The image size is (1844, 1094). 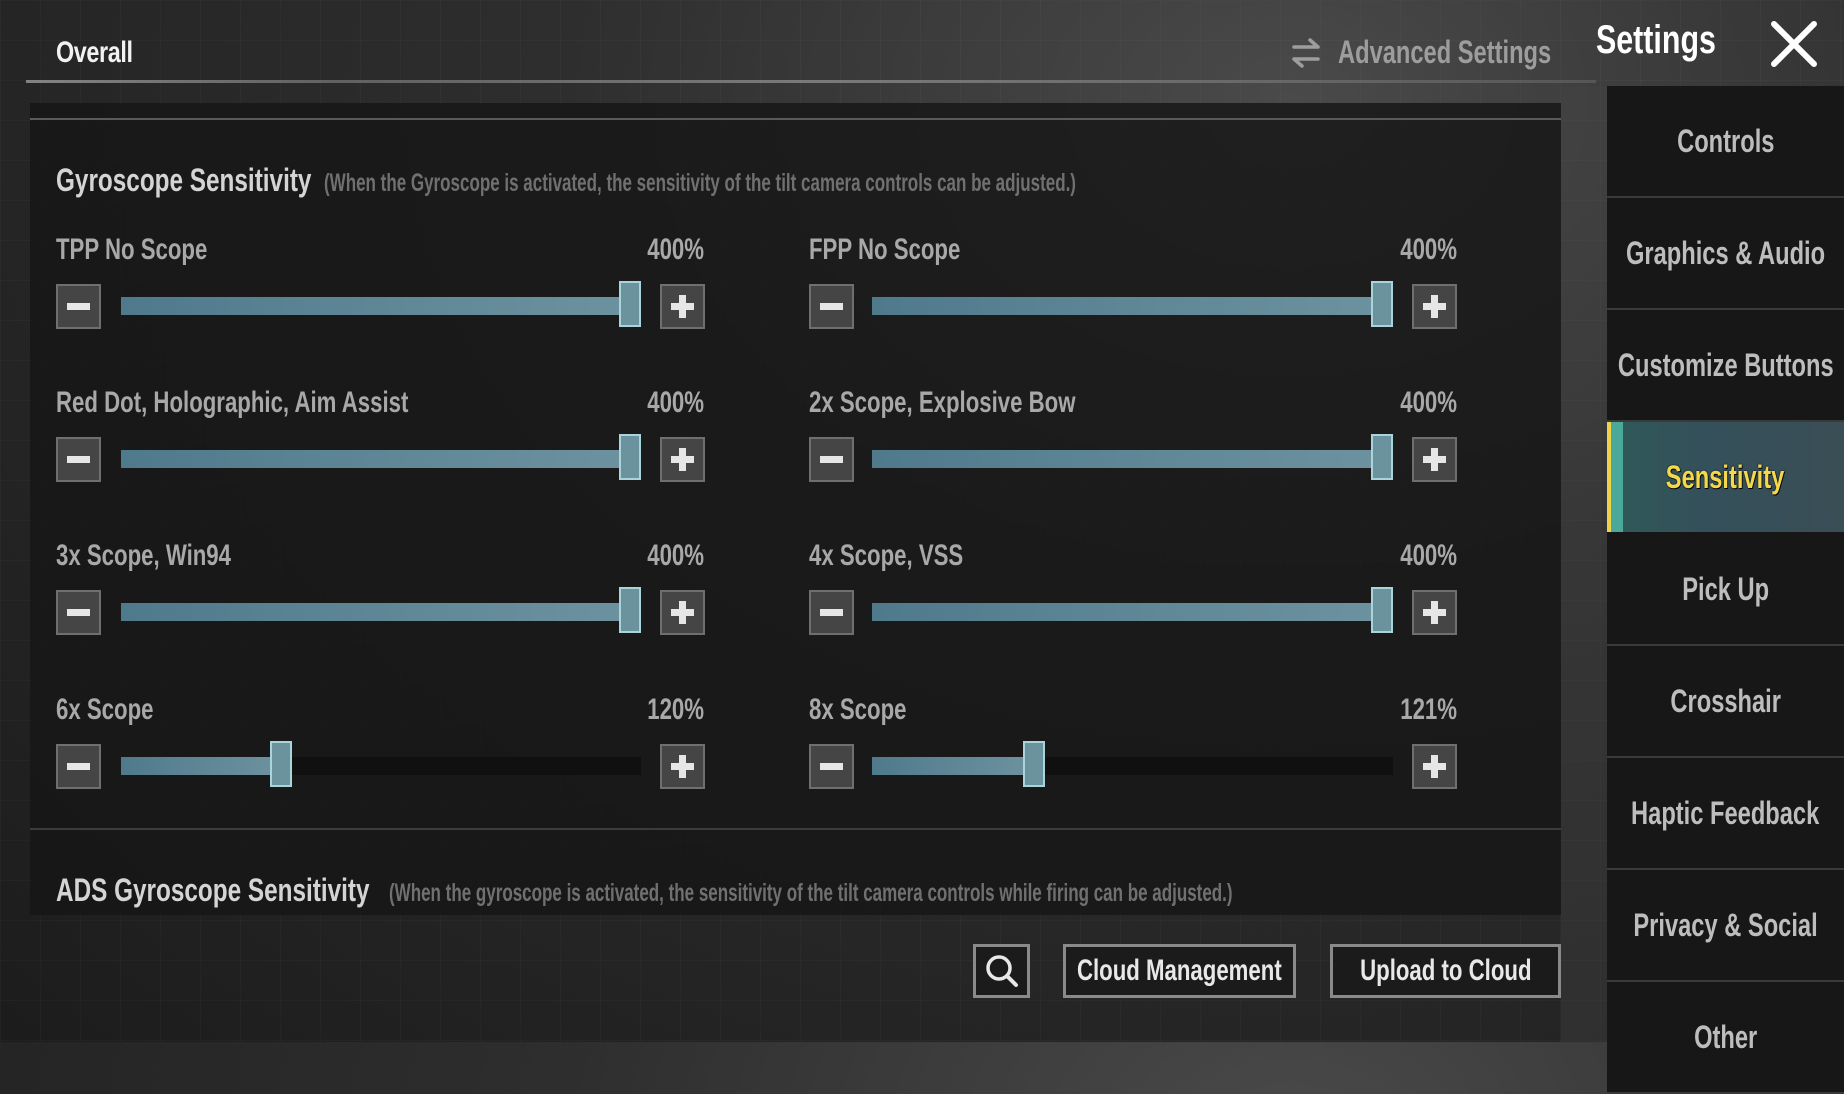 I want to click on sidebar-item-sensitivity: Sensitivity, so click(x=1725, y=477).